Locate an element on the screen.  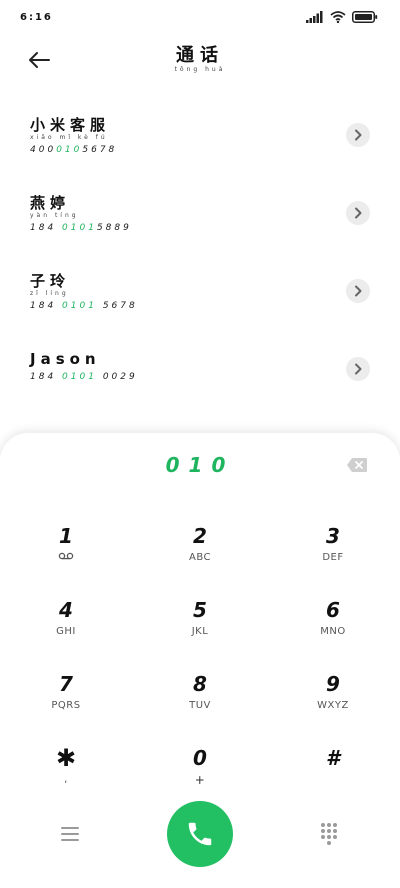
backspace-icon is located at coordinates (357, 465).